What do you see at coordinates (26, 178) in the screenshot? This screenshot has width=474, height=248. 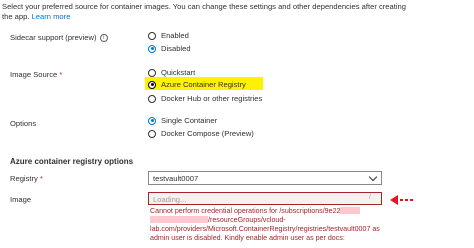 I see `registry-label: Registry *` at bounding box center [26, 178].